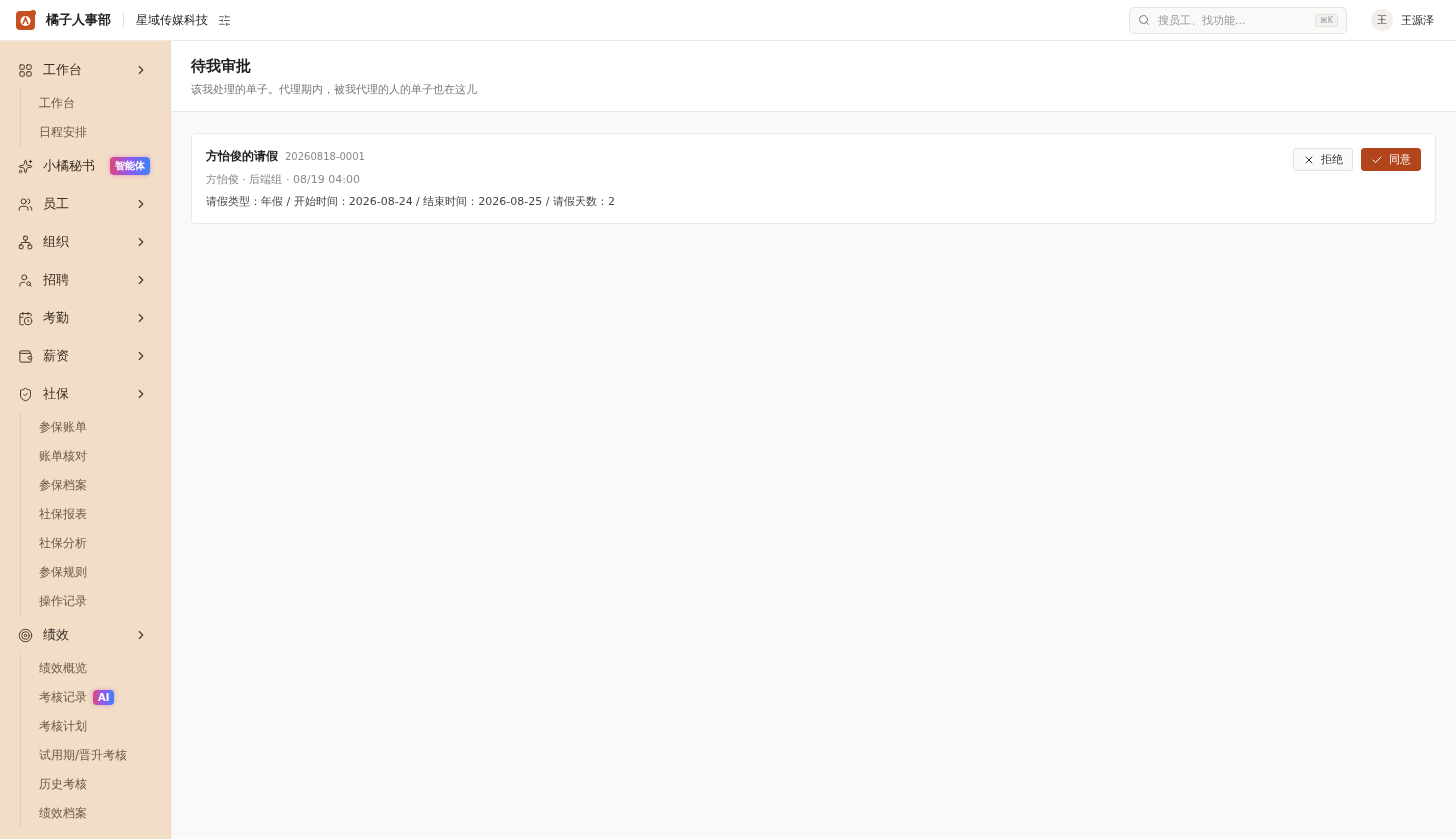 The image size is (1456, 839). What do you see at coordinates (85, 70) in the screenshot?
I see `sidebar-item: 工作台` at bounding box center [85, 70].